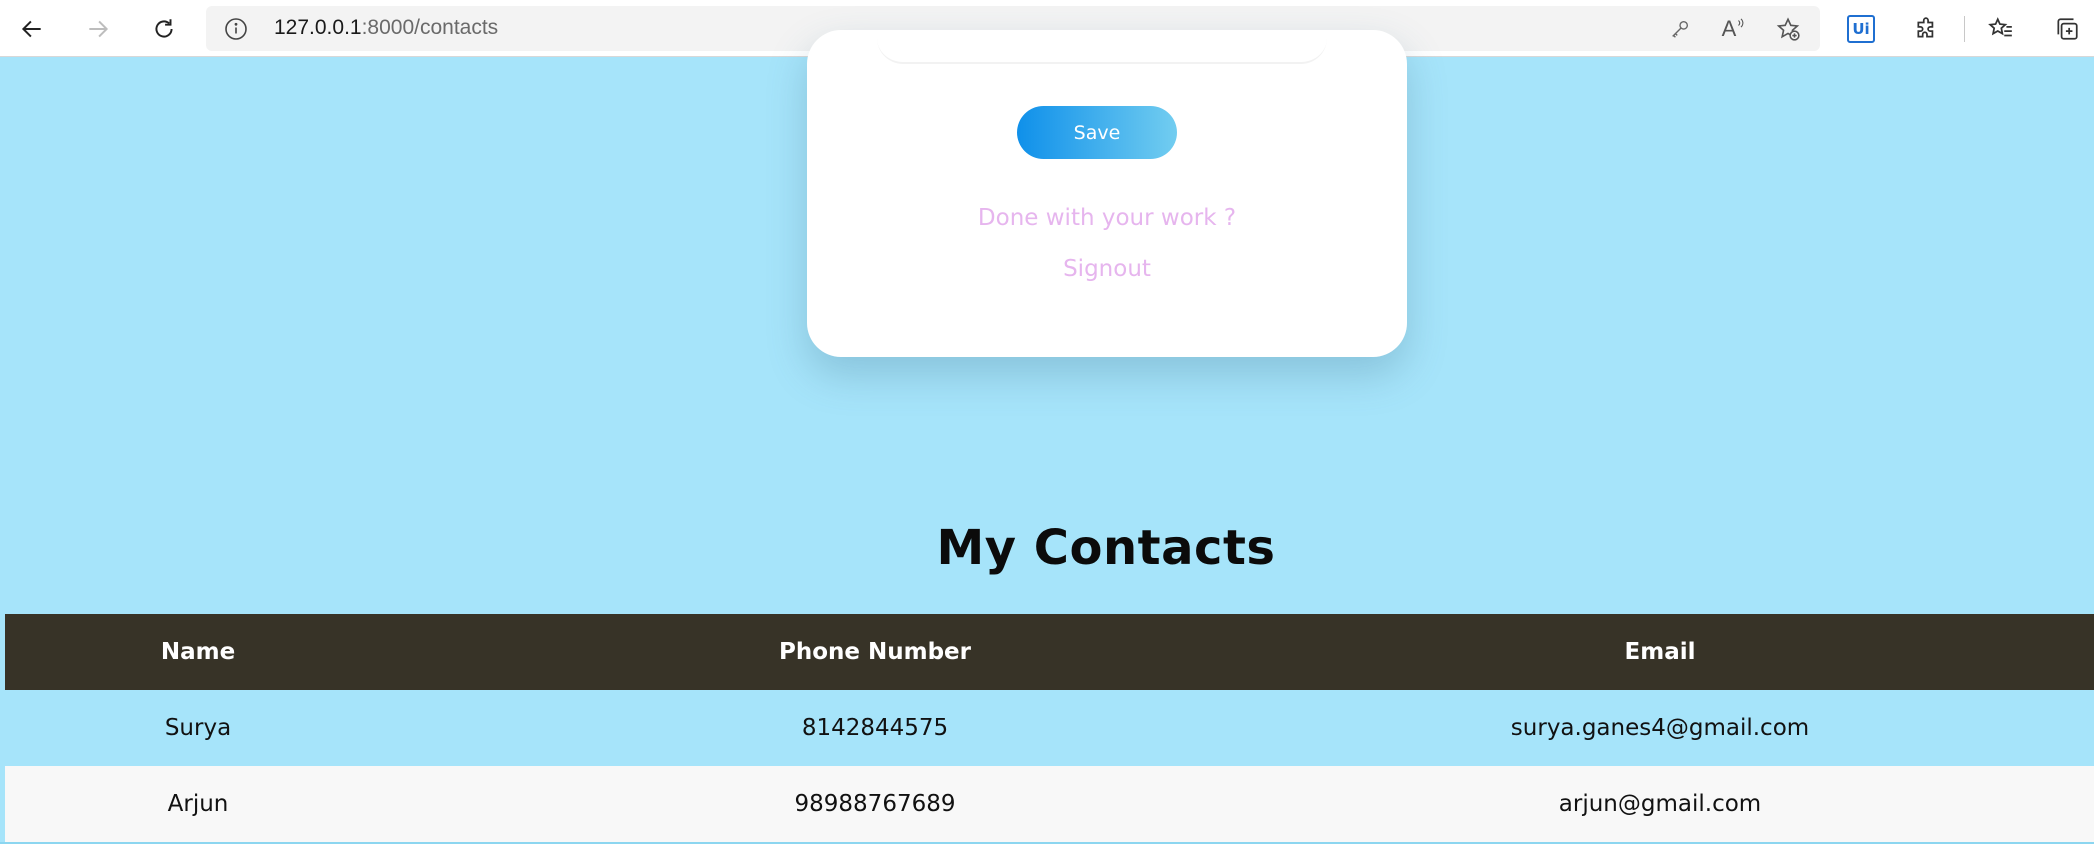  I want to click on toolbar-divider, so click(1964, 29).